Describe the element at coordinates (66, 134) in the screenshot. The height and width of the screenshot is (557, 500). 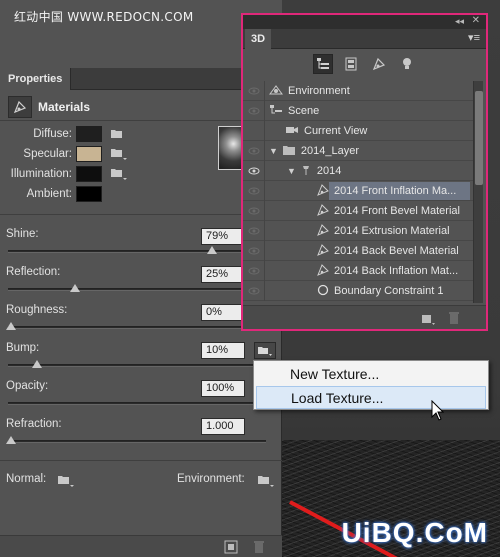
I see `diffuse-row: Diffuse:` at that location.